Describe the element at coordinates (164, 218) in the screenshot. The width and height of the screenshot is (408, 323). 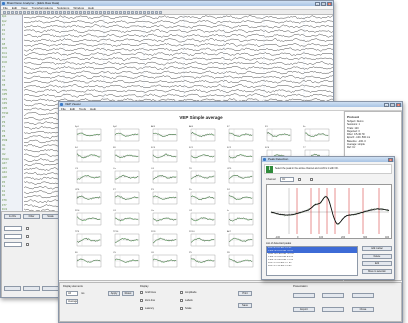
I see `vep-channel-cell: Oz` at that location.